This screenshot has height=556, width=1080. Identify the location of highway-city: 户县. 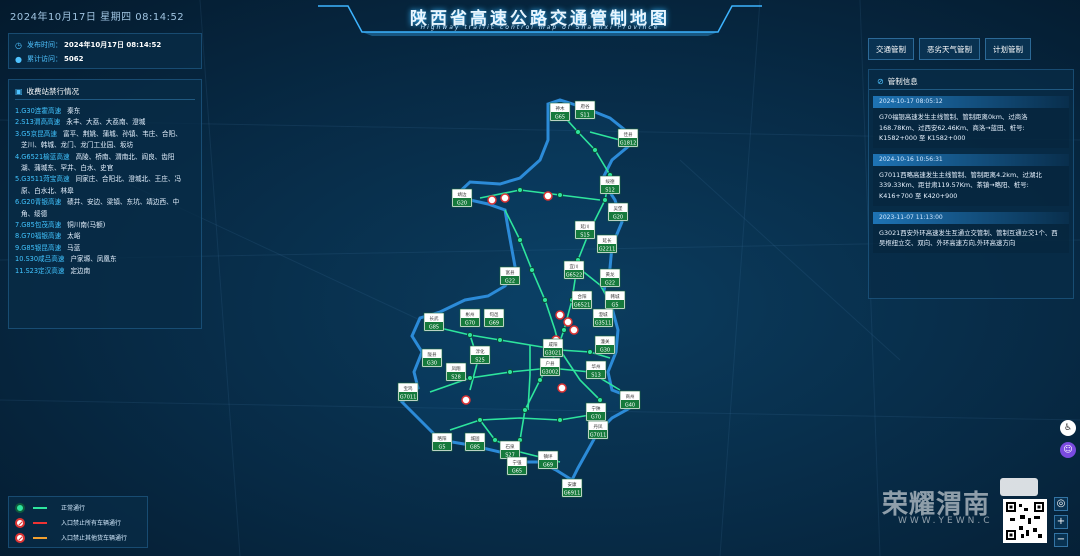
(550, 363).